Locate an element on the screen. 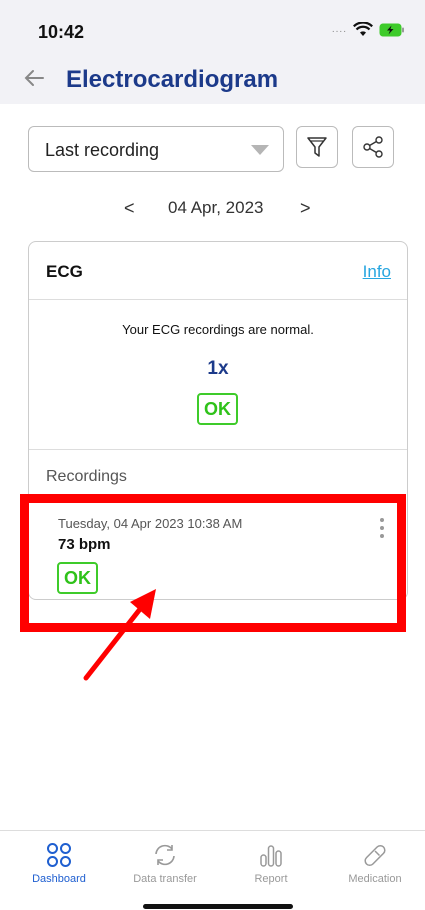  tab-label: Medication is located at coordinates (375, 879).